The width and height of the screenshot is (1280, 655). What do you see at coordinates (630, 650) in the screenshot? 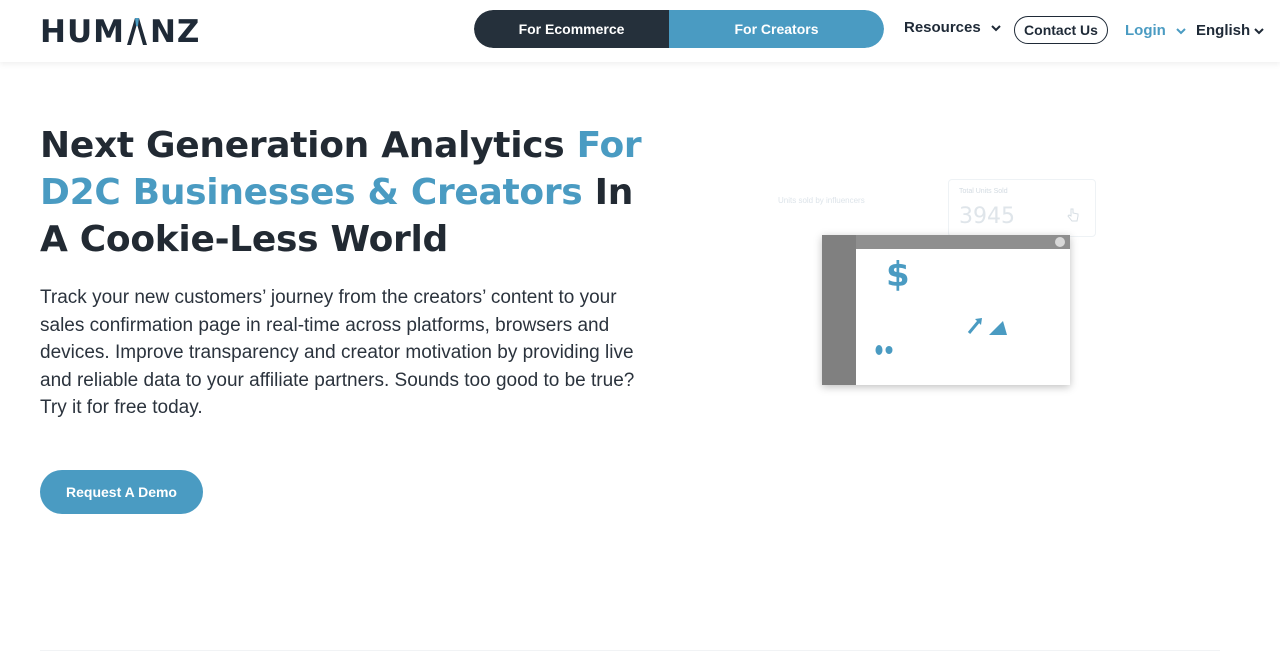
I see `section-divider` at bounding box center [630, 650].